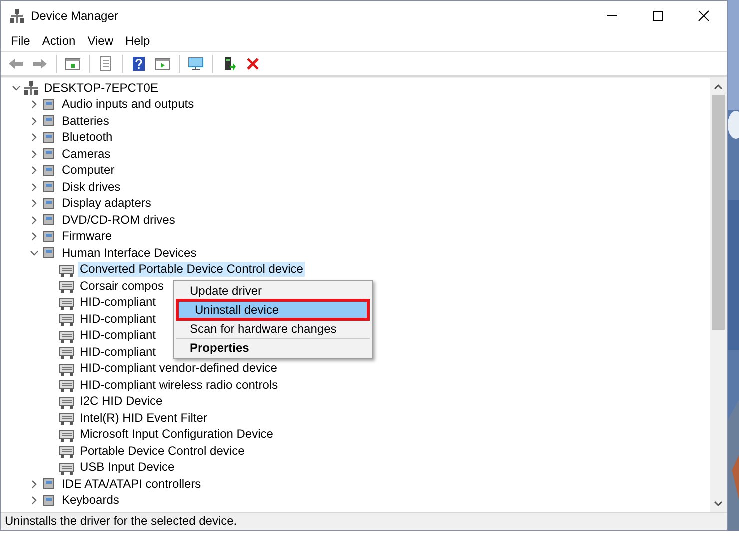  What do you see at coordinates (87, 236) in the screenshot?
I see `tree-item: Firmware` at bounding box center [87, 236].